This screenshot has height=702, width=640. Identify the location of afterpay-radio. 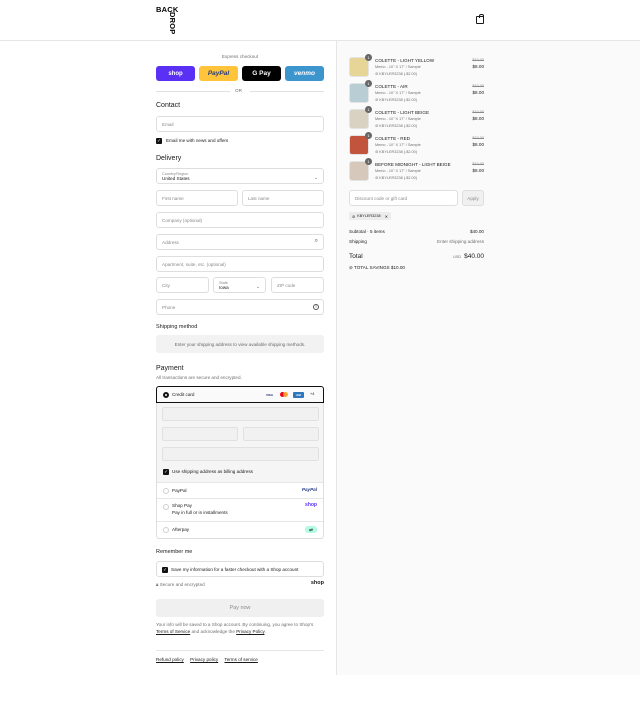
(166, 530).